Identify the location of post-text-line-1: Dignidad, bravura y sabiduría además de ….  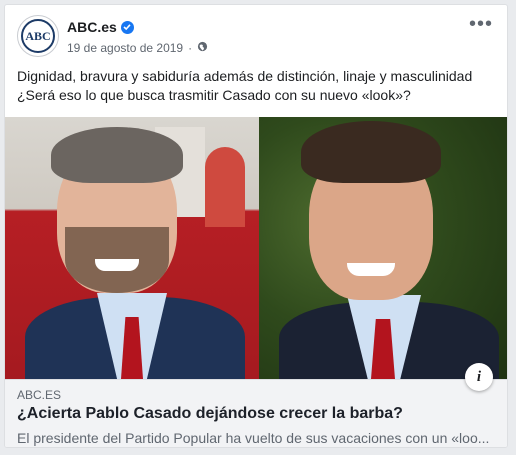
(245, 76).